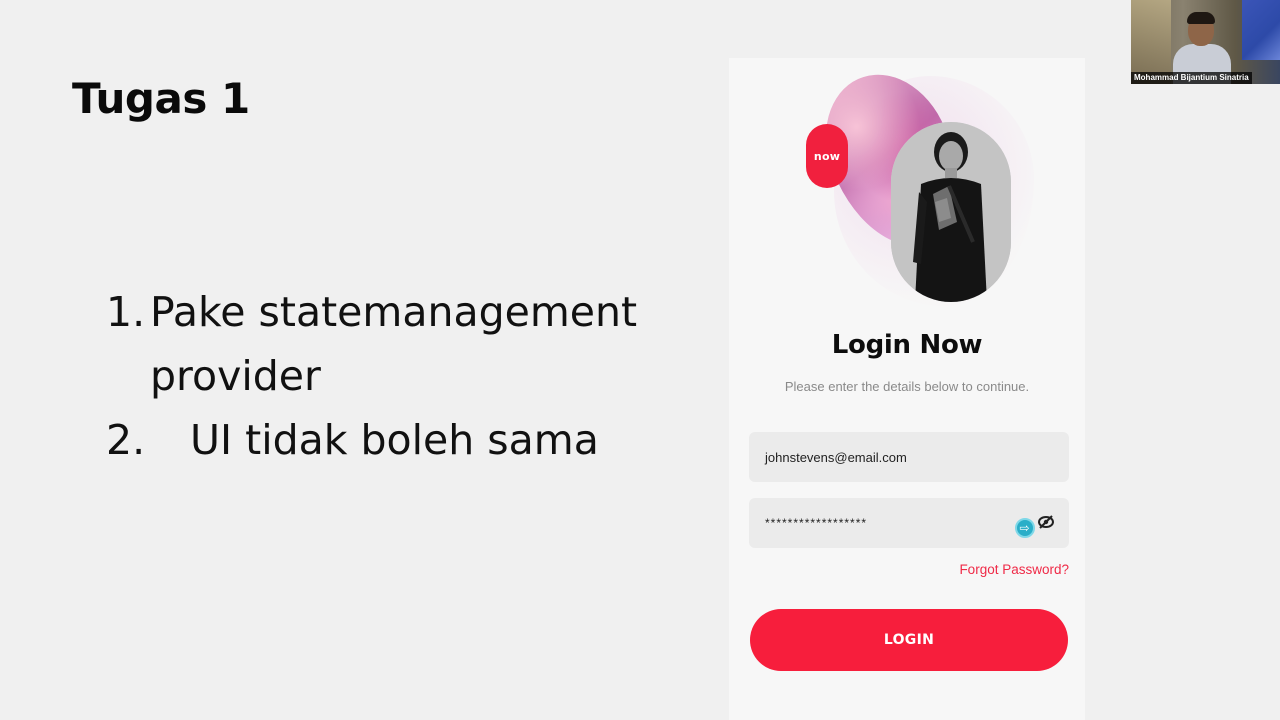  Describe the element at coordinates (1046, 522) in the screenshot. I see `eye-off-icon` at that location.